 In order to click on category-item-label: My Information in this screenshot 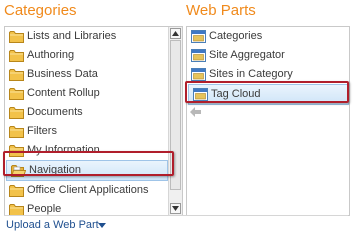, I will do `click(63, 150)`.